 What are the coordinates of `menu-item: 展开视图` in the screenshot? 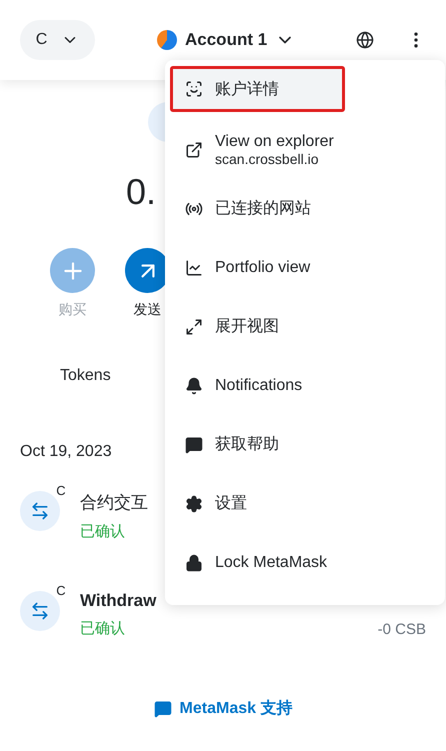 It's located at (305, 326).